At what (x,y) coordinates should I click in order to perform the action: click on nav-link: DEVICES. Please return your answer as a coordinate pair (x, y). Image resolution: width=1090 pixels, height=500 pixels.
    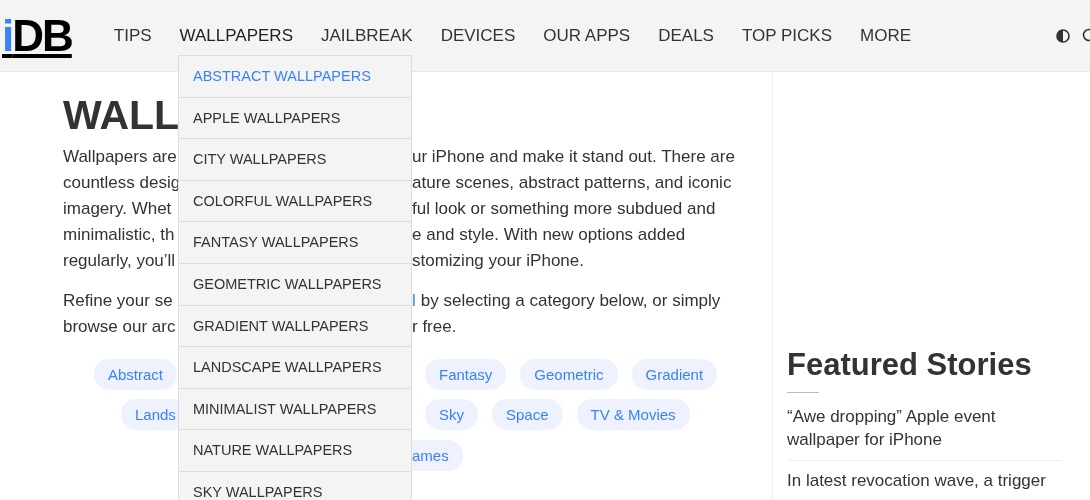
    Looking at the image, I should click on (478, 35).